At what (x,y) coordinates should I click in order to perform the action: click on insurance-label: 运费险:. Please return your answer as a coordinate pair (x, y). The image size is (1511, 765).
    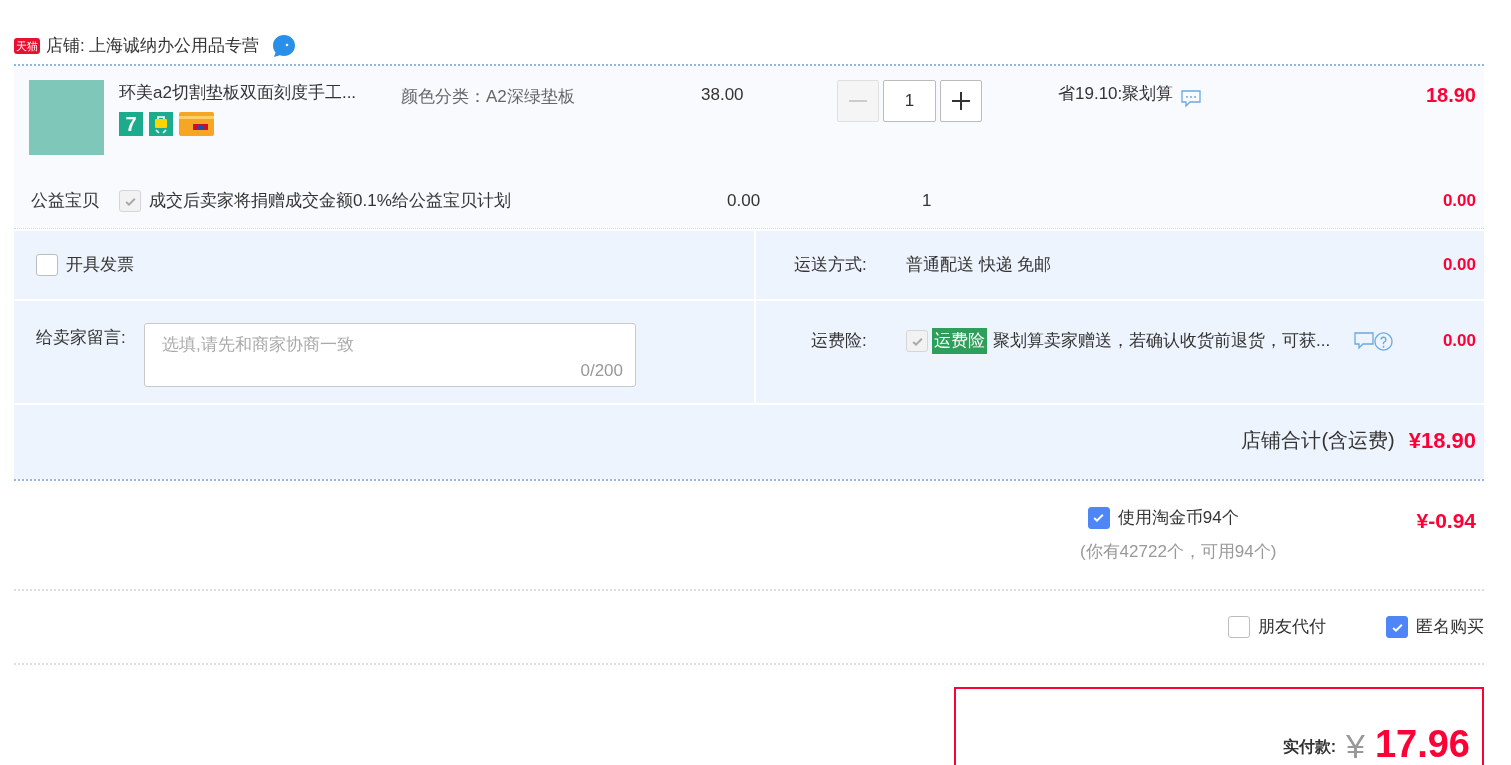
    Looking at the image, I should click on (839, 341).